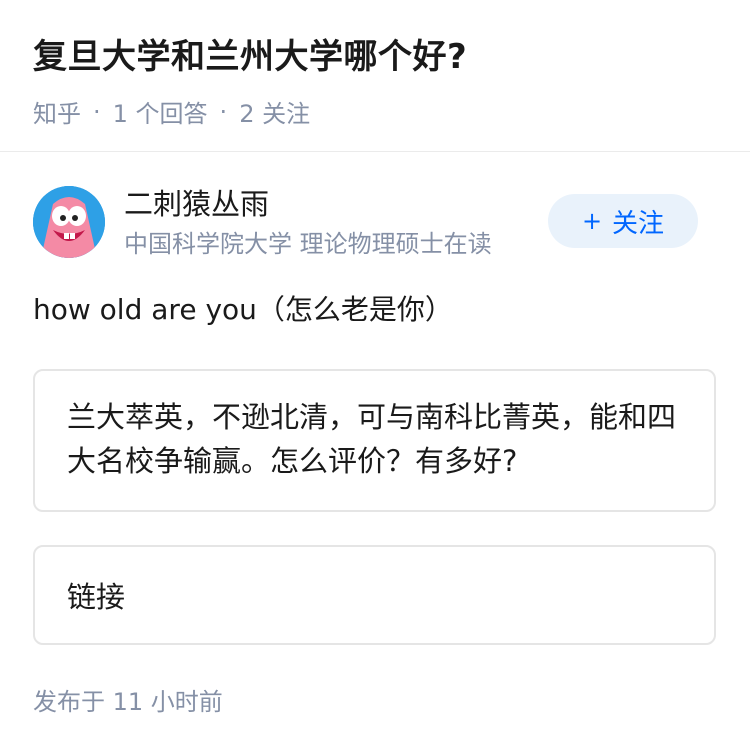  Describe the element at coordinates (381, 111) in the screenshot. I see `question-meta: 知乎 · 1 个回答 · 2 关注` at that location.